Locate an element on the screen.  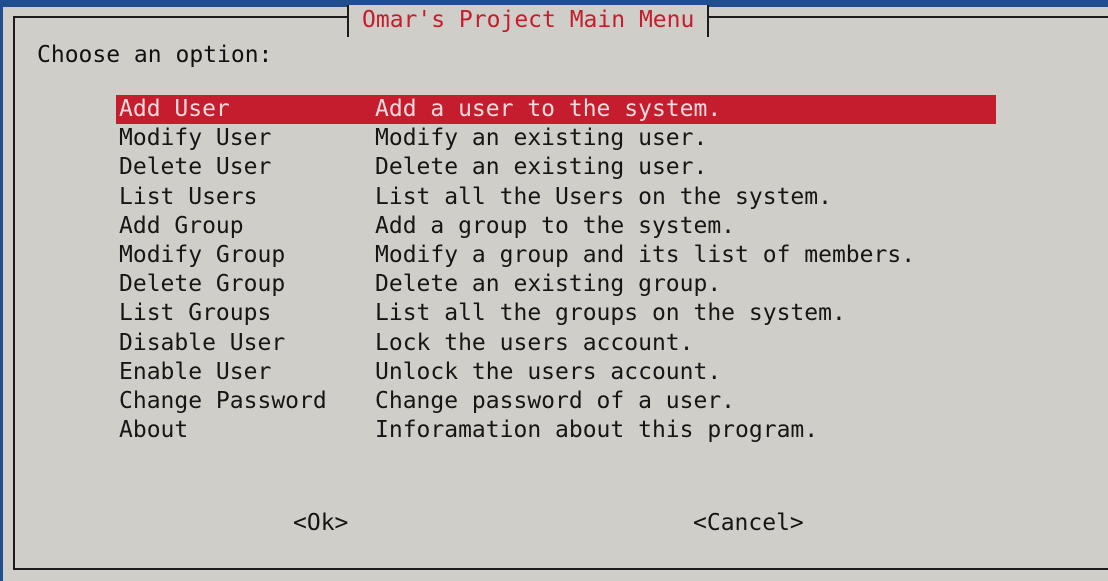
menu-item-about: About Inforamation about this program. is located at coordinates (556, 430).